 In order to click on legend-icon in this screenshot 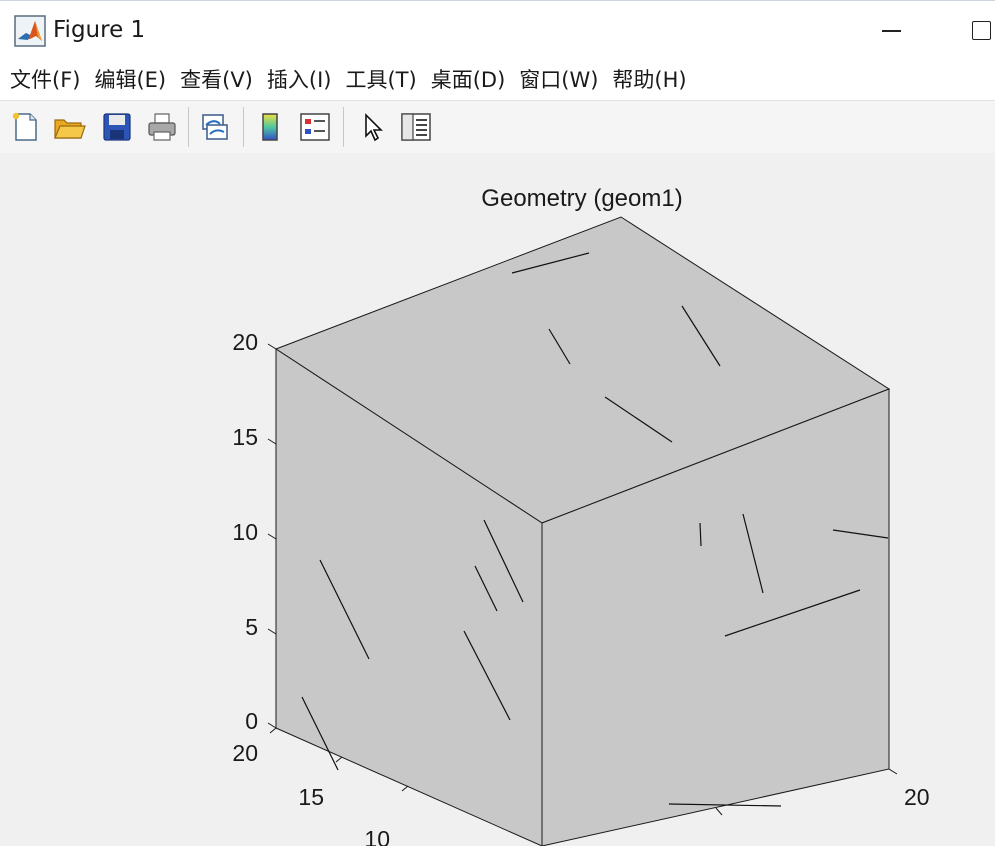, I will do `click(315, 127)`.